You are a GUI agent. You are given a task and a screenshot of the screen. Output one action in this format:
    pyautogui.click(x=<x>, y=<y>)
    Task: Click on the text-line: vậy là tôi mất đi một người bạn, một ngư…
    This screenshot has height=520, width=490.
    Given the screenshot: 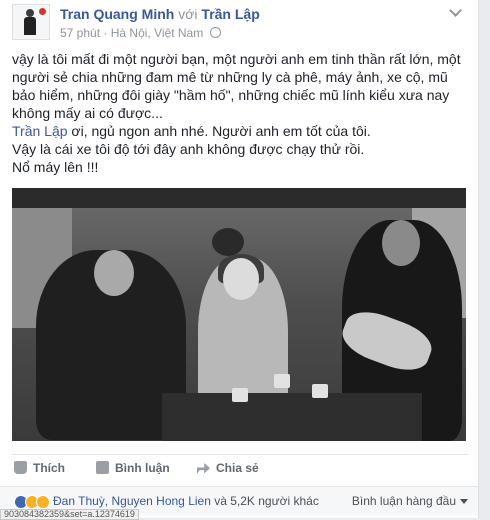 What is the action you would take?
    pyautogui.click(x=236, y=59)
    